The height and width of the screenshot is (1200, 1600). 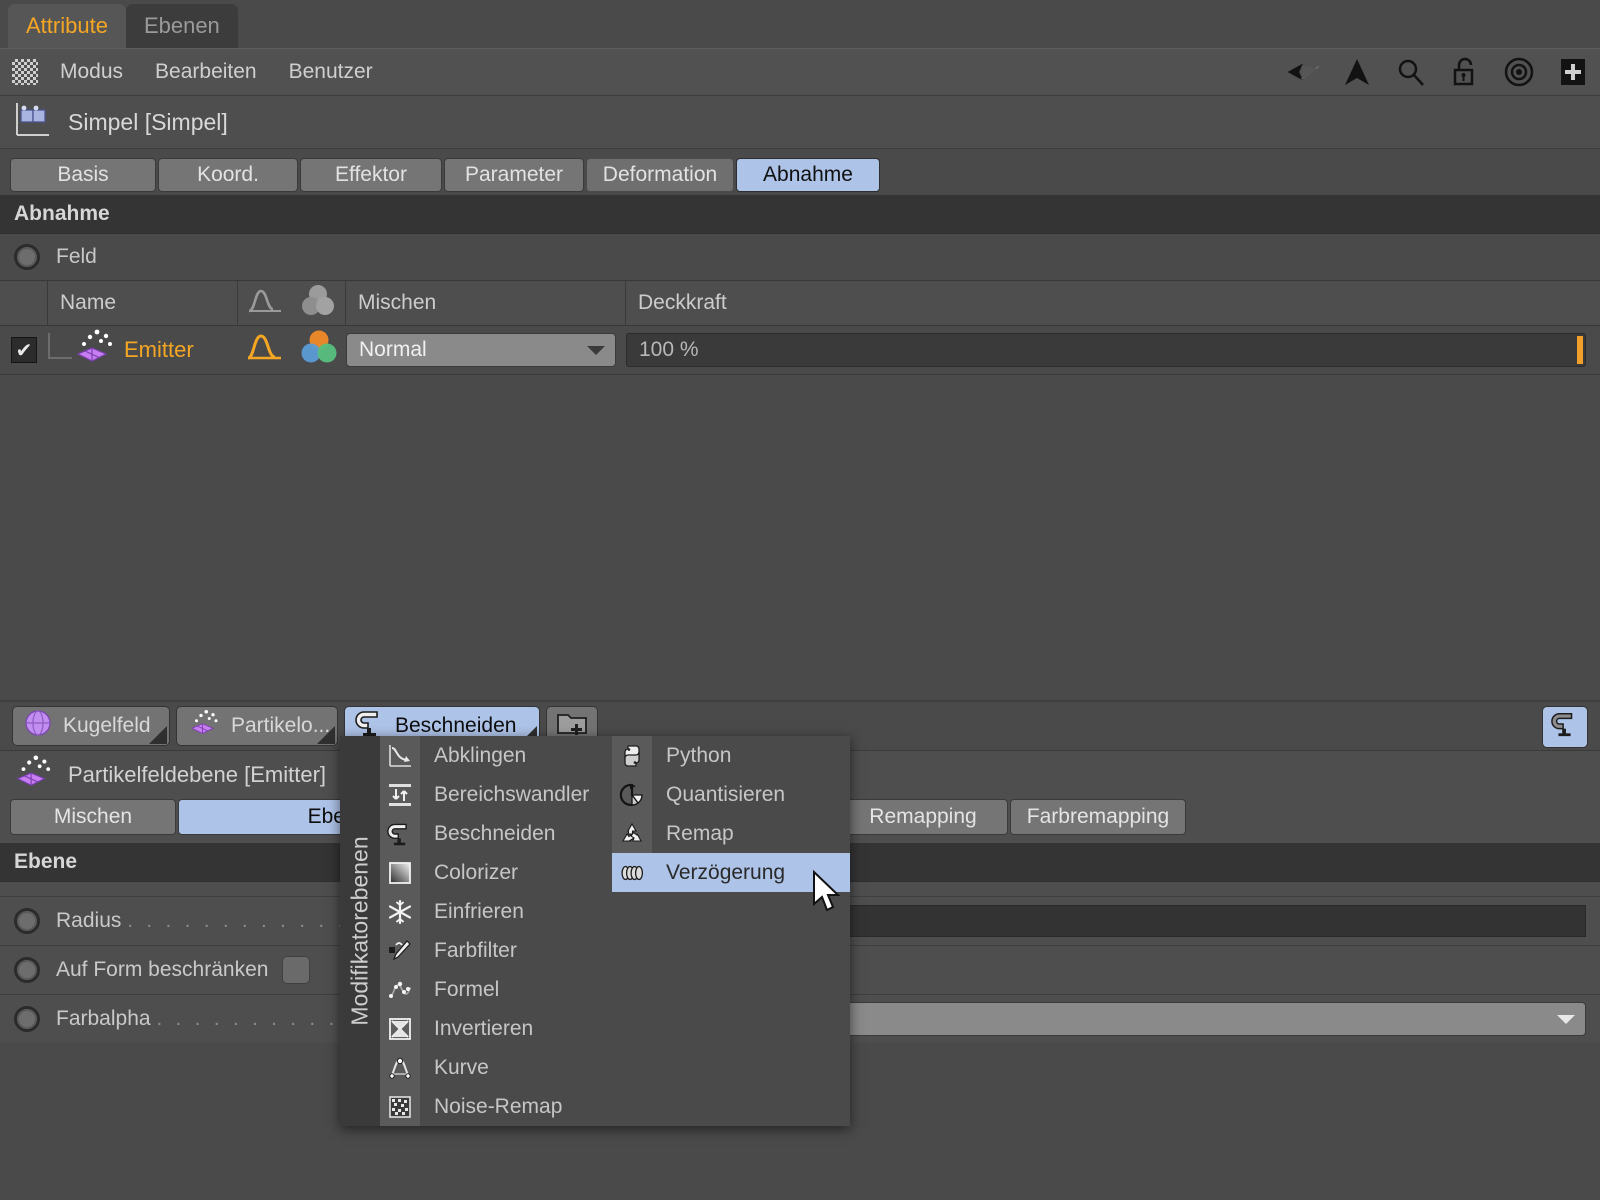 I want to click on menu-item-bereichswandler: Bereichswandler, so click(x=496, y=794).